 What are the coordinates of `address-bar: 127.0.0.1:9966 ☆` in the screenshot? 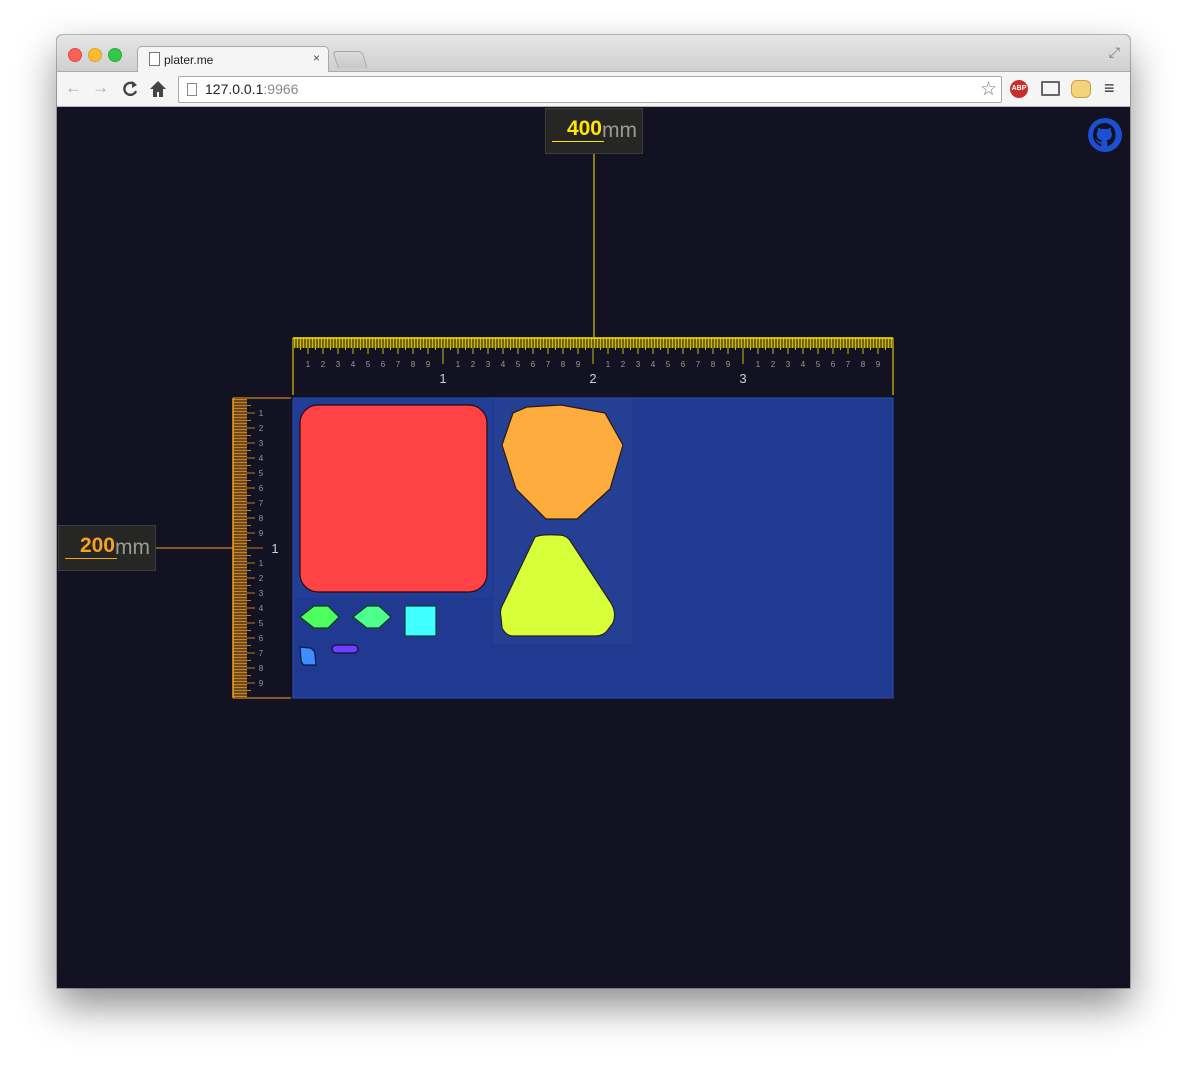 It's located at (590, 89).